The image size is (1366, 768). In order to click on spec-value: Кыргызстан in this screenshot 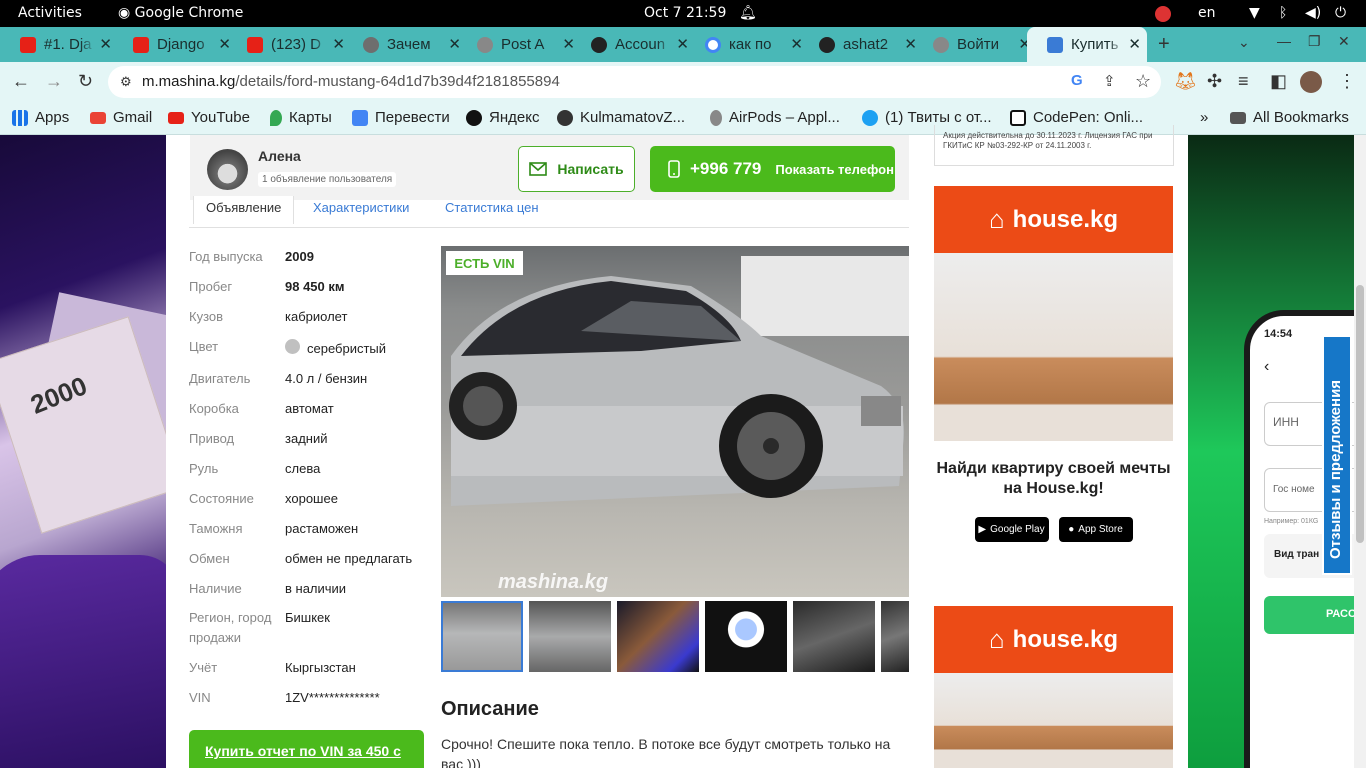, I will do `click(320, 667)`.